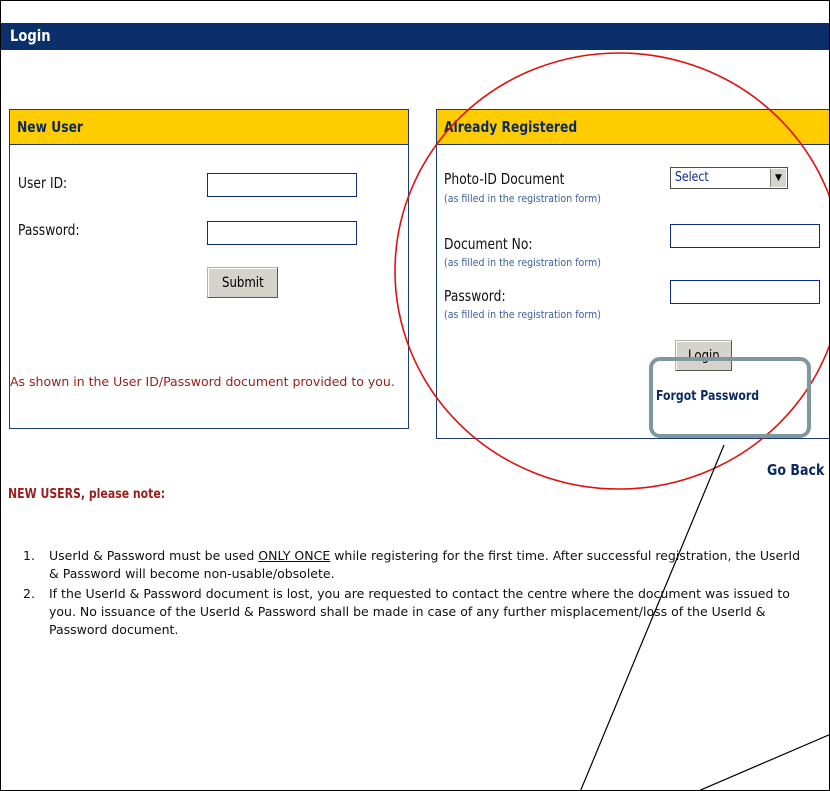 Image resolution: width=830 pixels, height=791 pixels. I want to click on password-label: Password:, so click(49, 230).